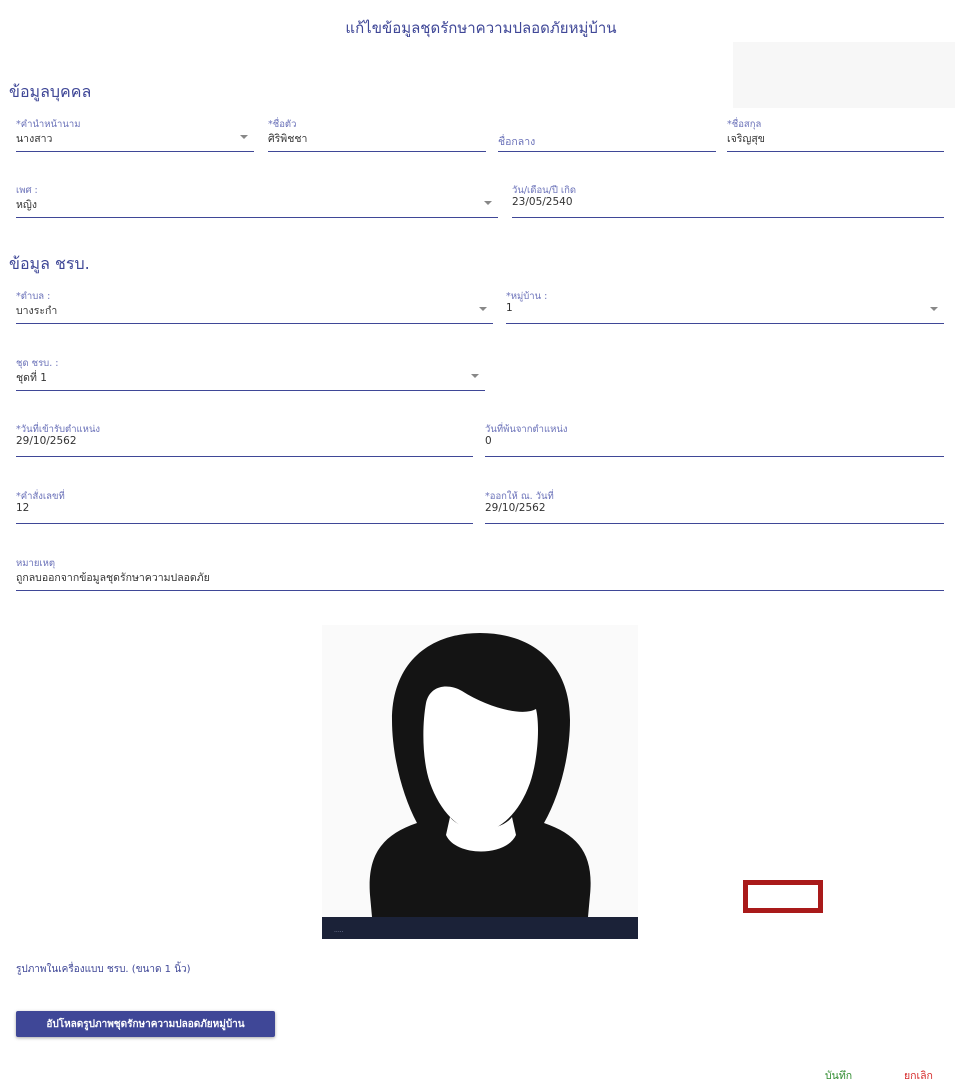 This screenshot has height=1084, width=962. What do you see at coordinates (288, 139) in the screenshot?
I see `first-name-value: ศิริพิชชา` at bounding box center [288, 139].